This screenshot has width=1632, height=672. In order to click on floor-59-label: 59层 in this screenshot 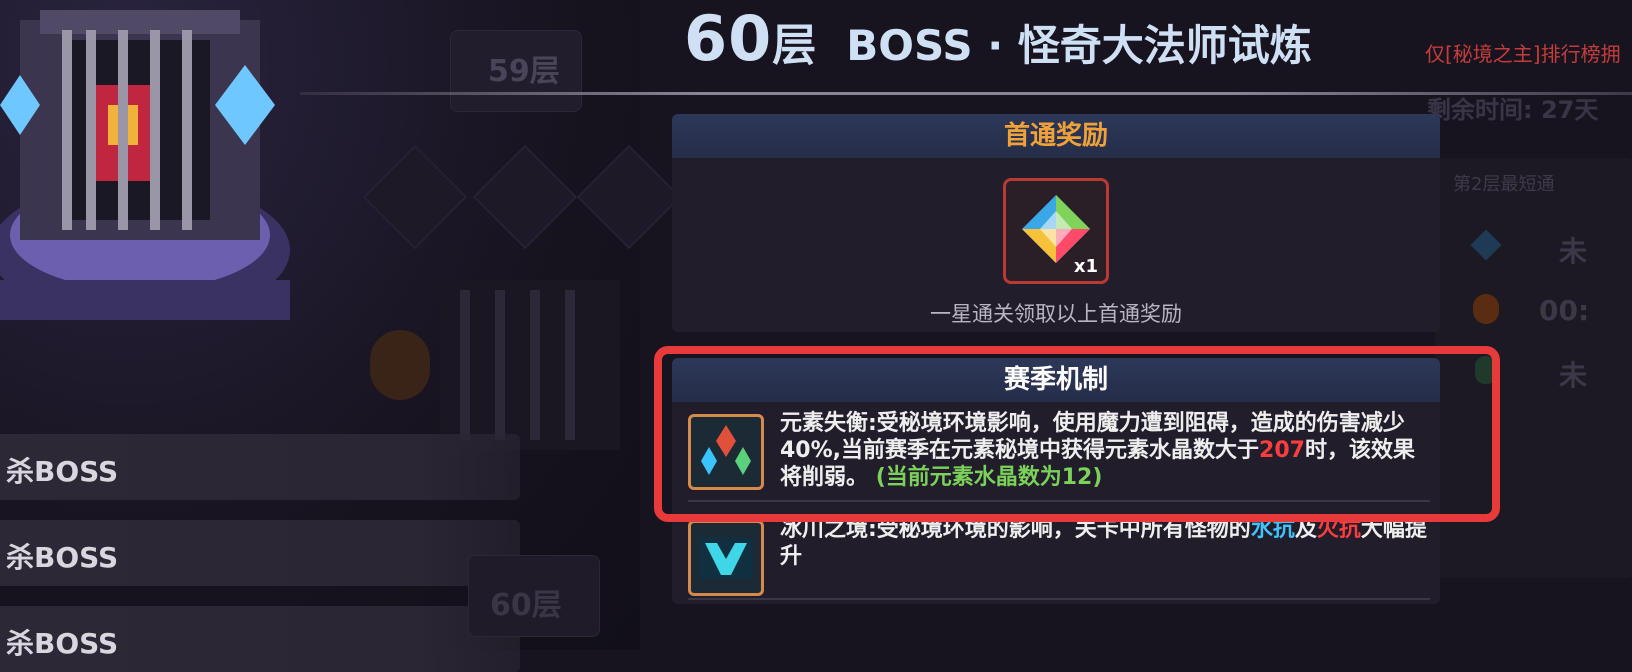, I will do `click(524, 71)`.